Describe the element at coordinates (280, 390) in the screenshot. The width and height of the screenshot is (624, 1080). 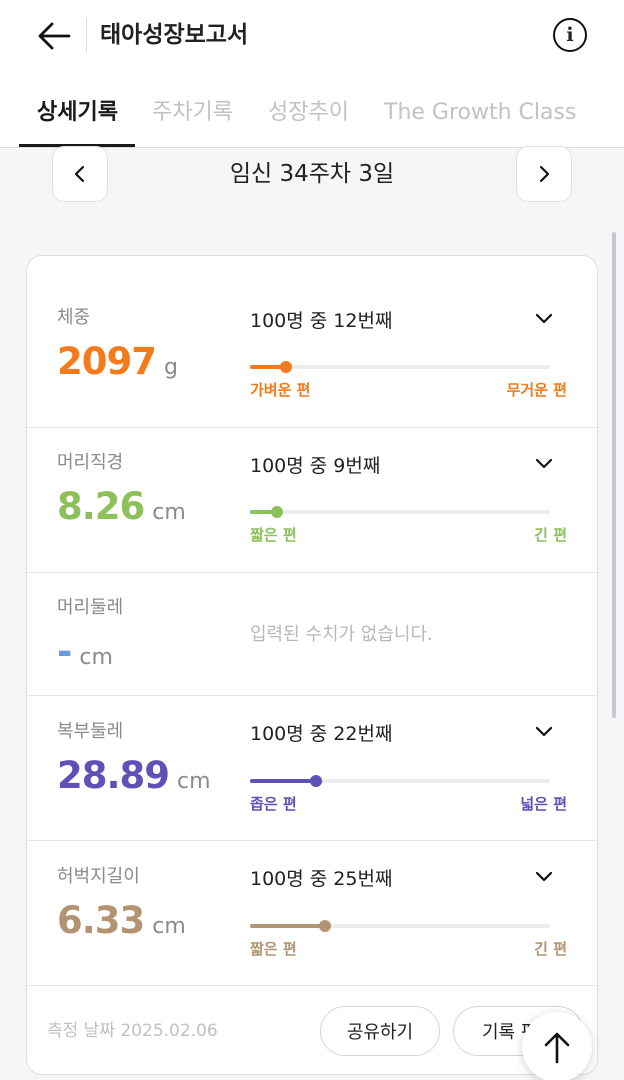
I see `low-label: 가벼운 편` at that location.